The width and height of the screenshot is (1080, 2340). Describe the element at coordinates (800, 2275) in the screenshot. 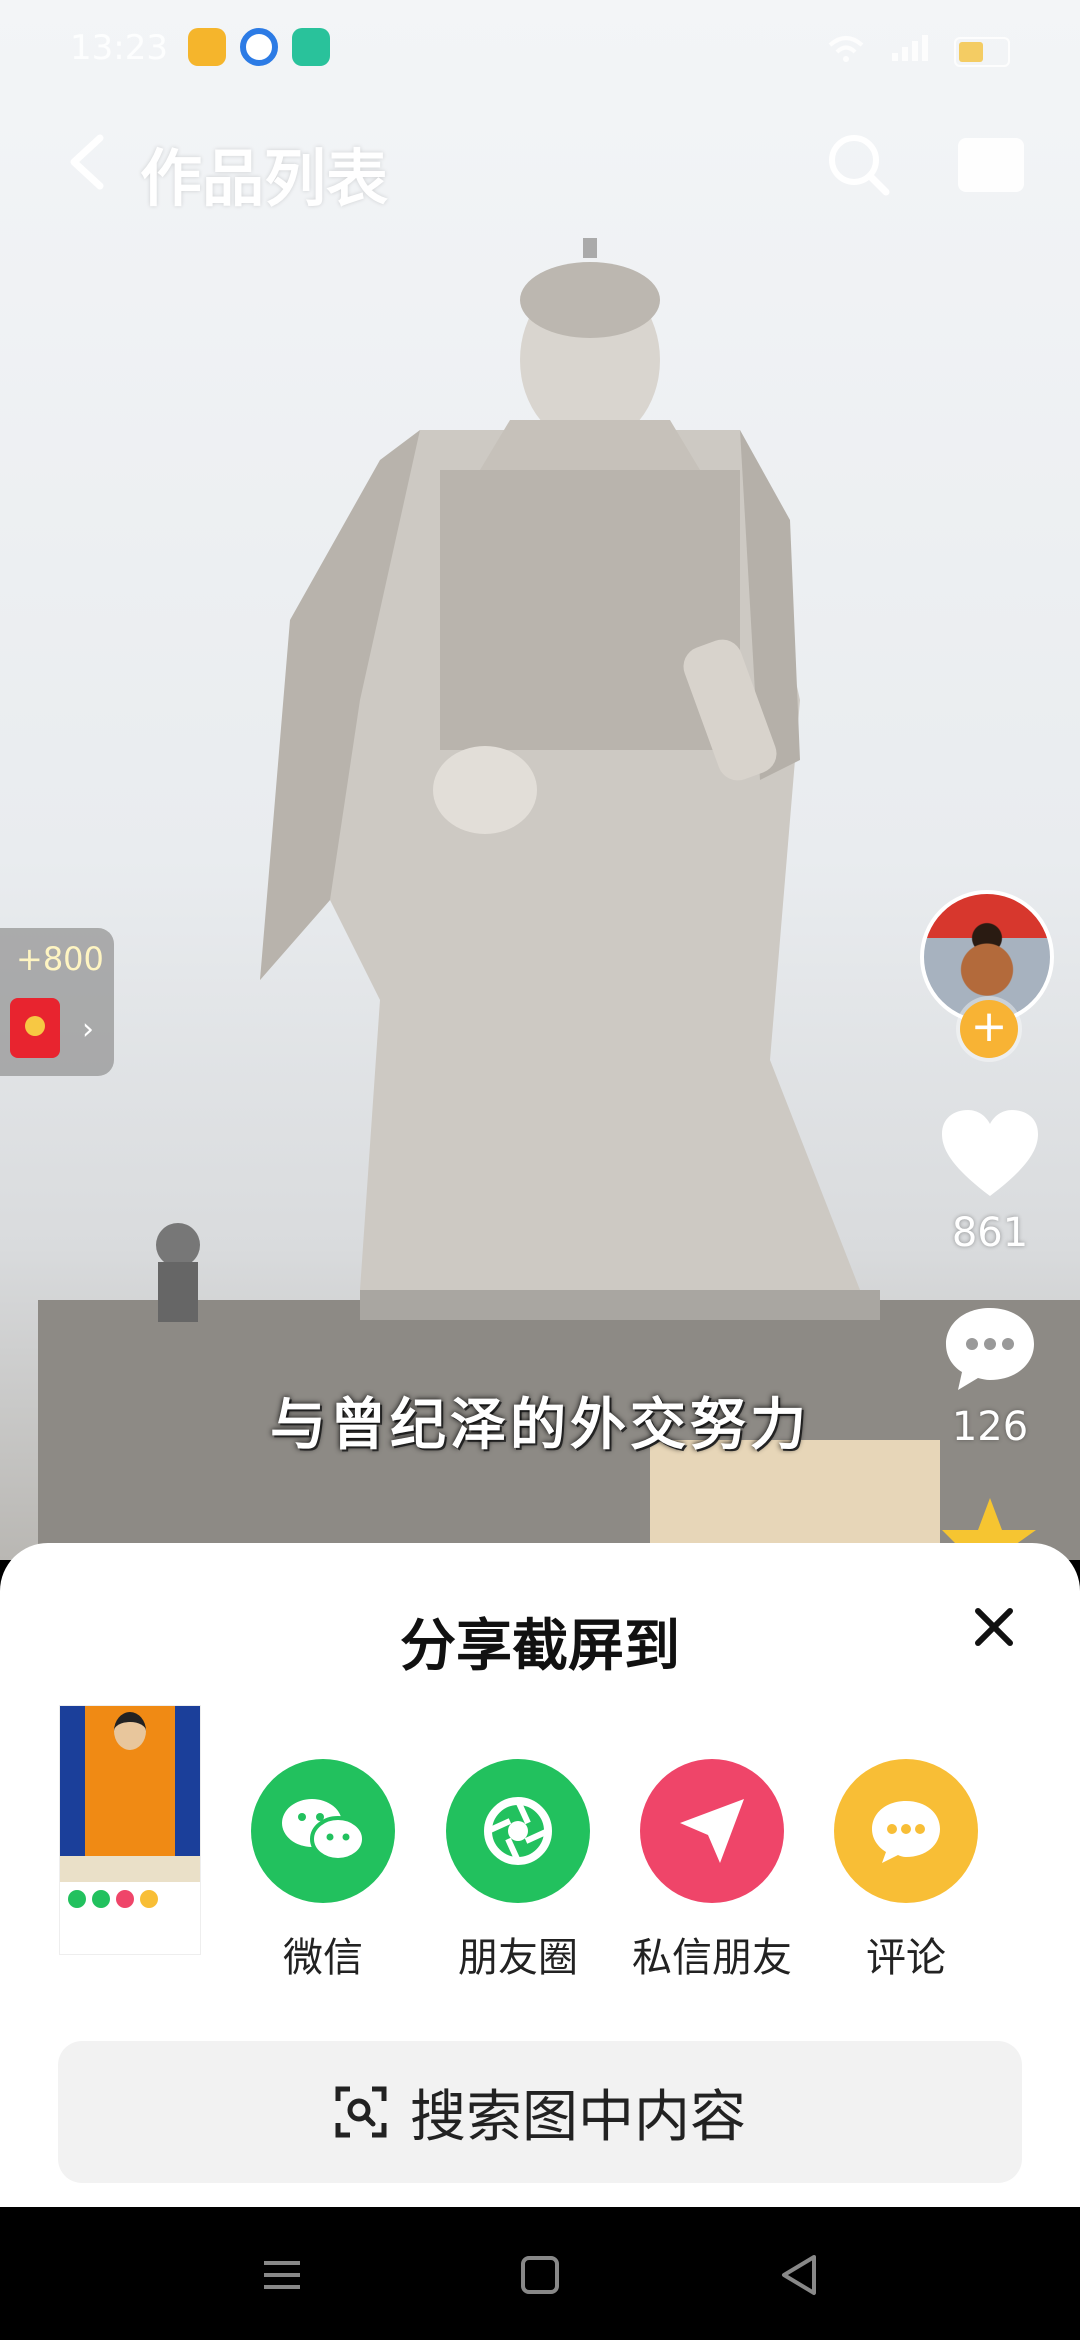

I see `back-icon` at that location.